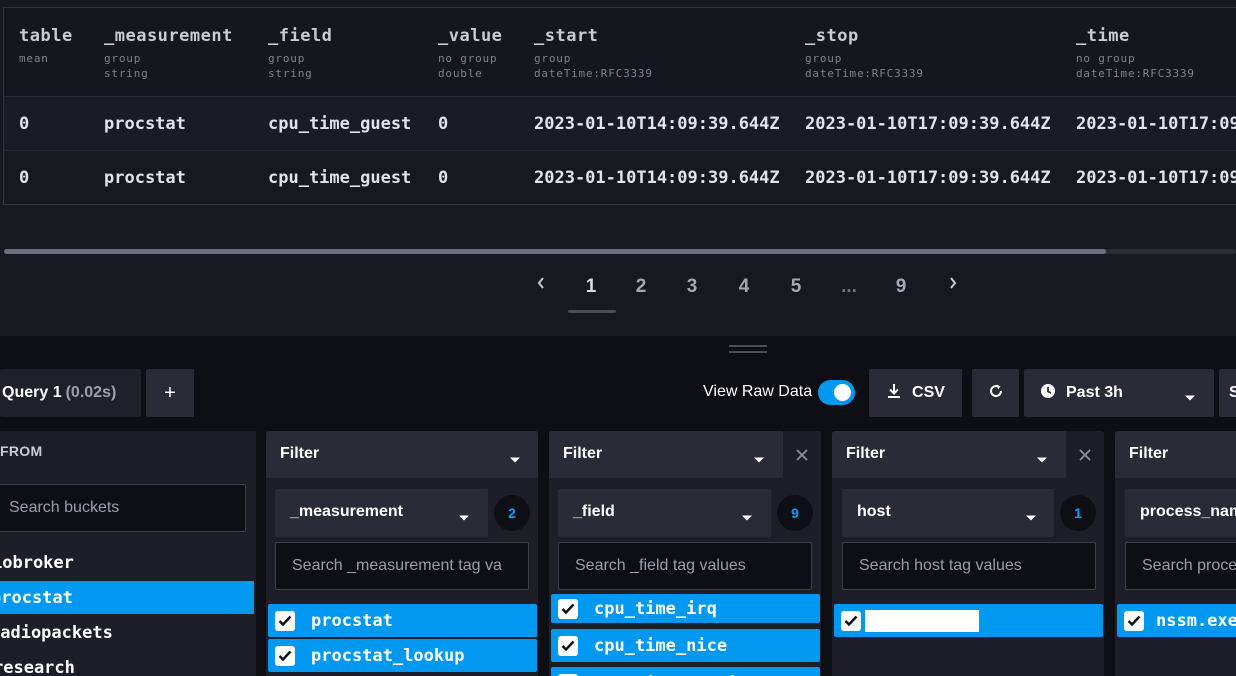 Image resolution: width=1236 pixels, height=676 pixels. Describe the element at coordinates (555, 251) in the screenshot. I see `horizontal-scrollbar-thumb` at that location.